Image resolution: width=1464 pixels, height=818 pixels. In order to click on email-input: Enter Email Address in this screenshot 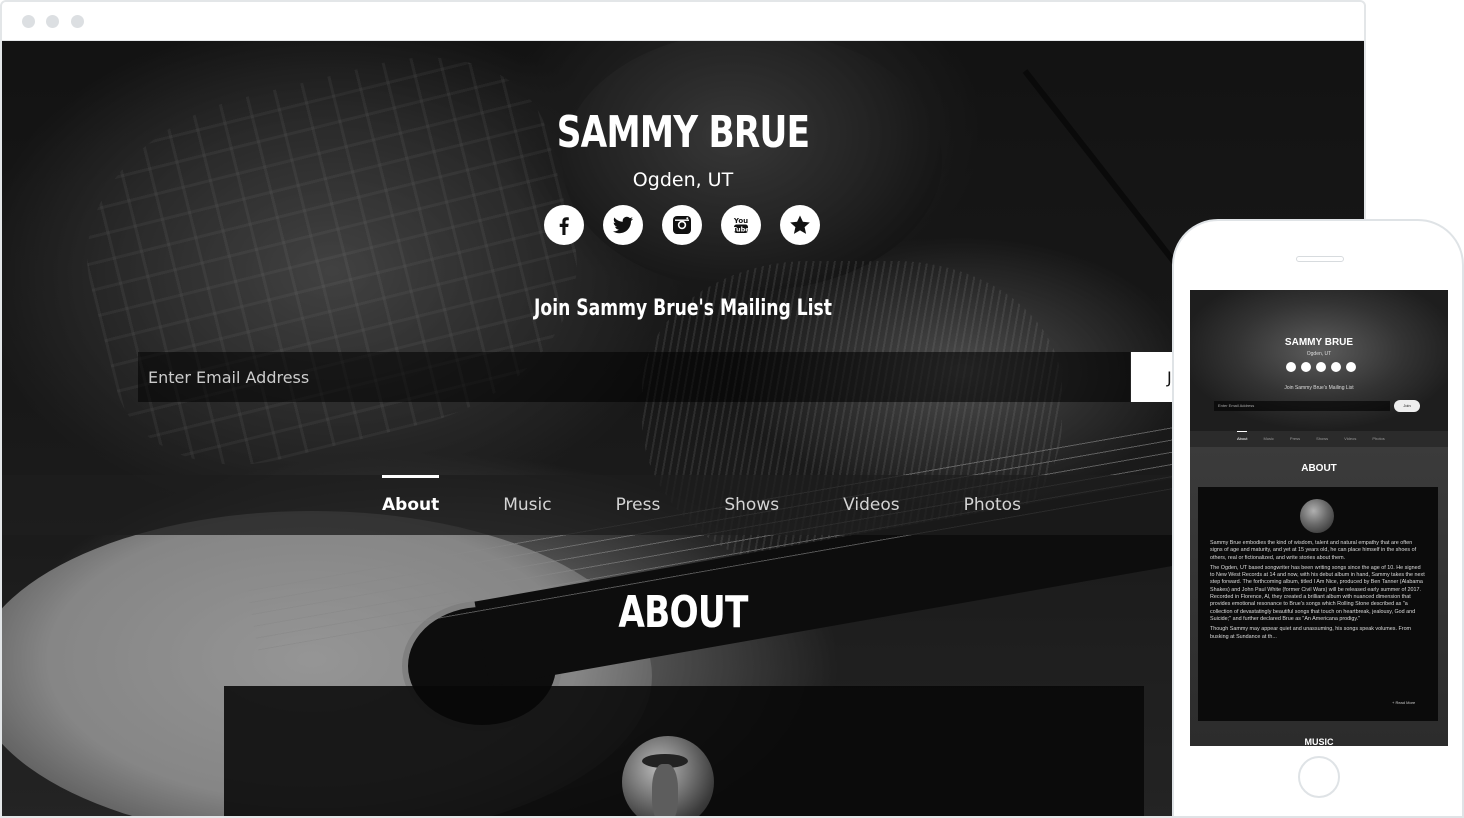, I will do `click(634, 377)`.